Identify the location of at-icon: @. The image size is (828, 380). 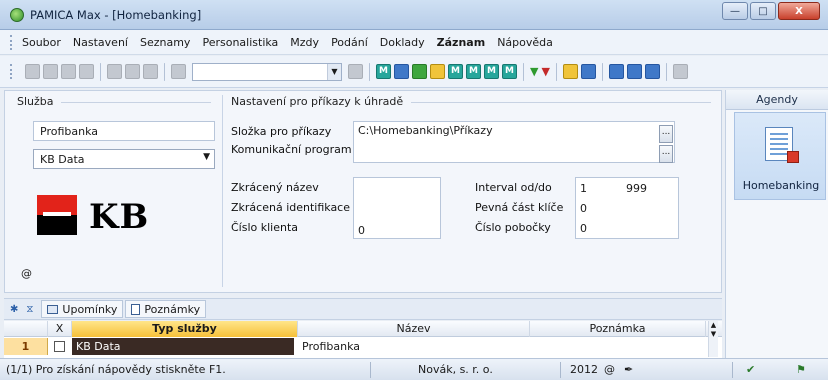
(26, 273).